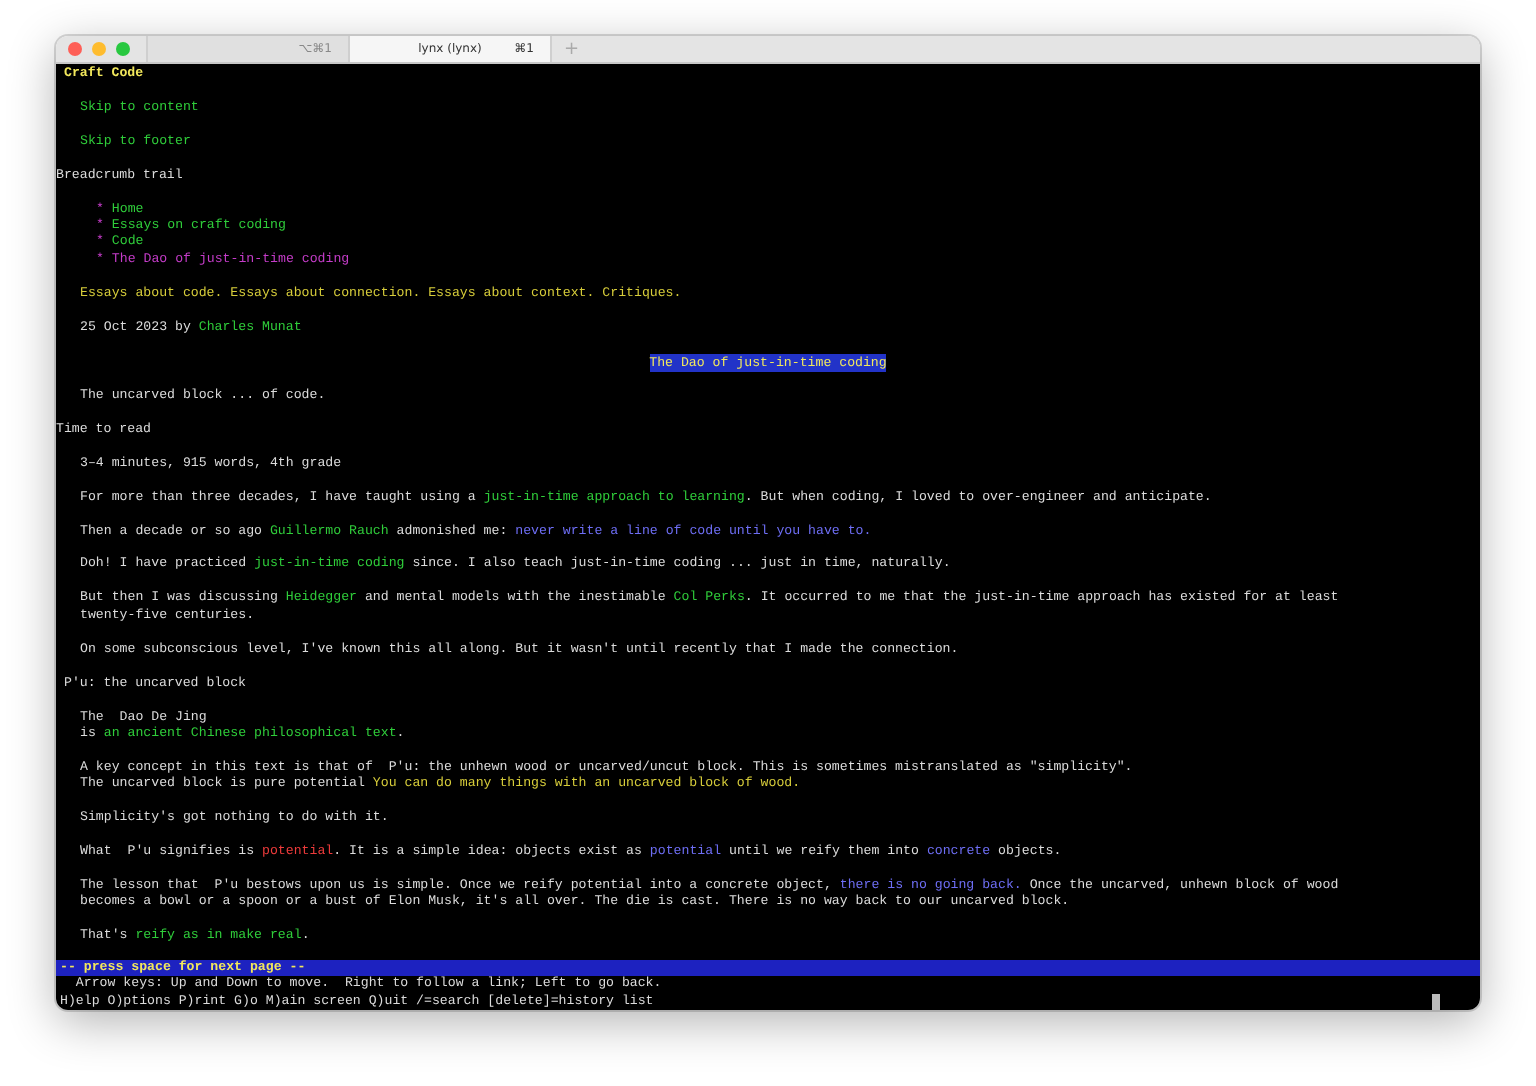  What do you see at coordinates (123, 49) in the screenshot?
I see `maximize-icon` at bounding box center [123, 49].